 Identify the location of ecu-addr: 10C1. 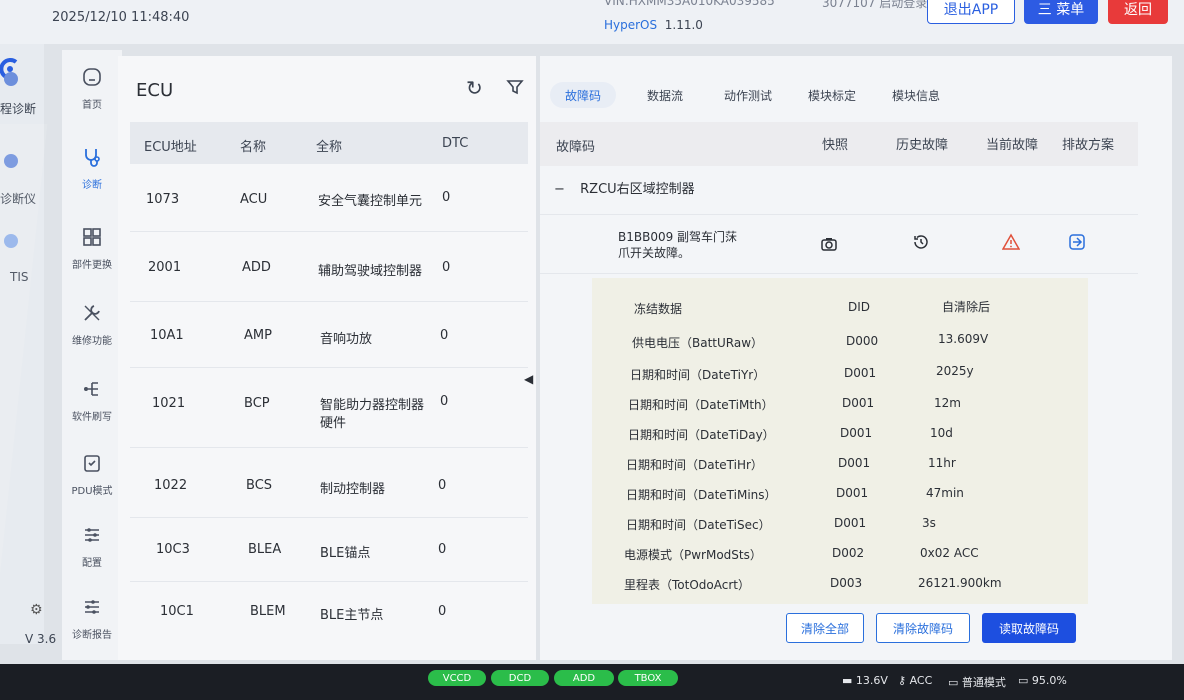
(177, 611).